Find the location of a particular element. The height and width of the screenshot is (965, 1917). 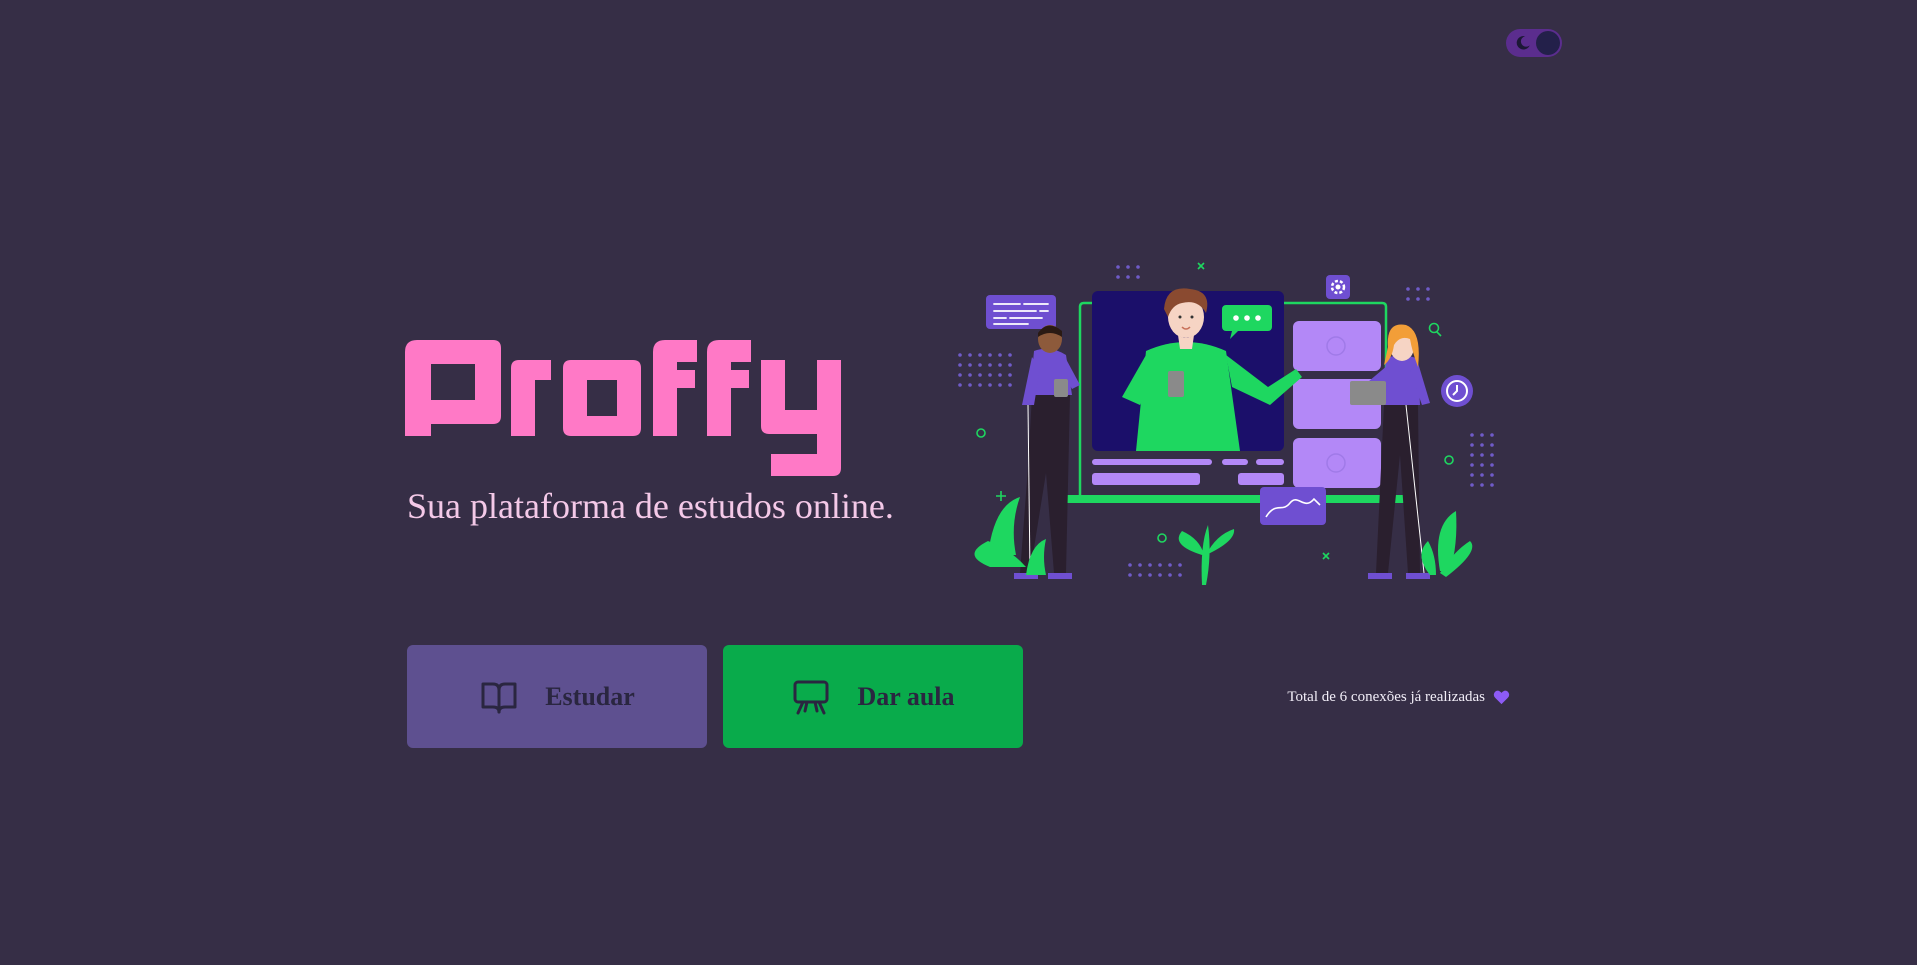

teach-button: Dar aula is located at coordinates (873, 696).